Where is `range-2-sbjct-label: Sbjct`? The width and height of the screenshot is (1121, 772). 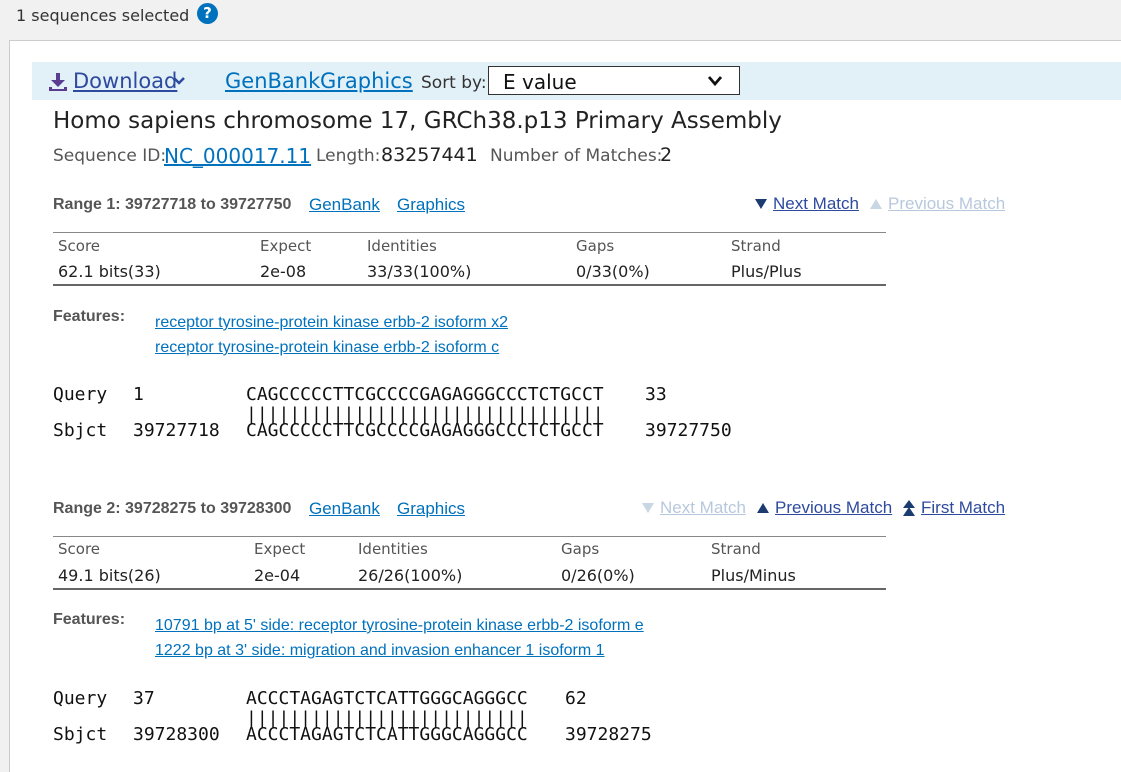
range-2-sbjct-label: Sbjct is located at coordinates (80, 734).